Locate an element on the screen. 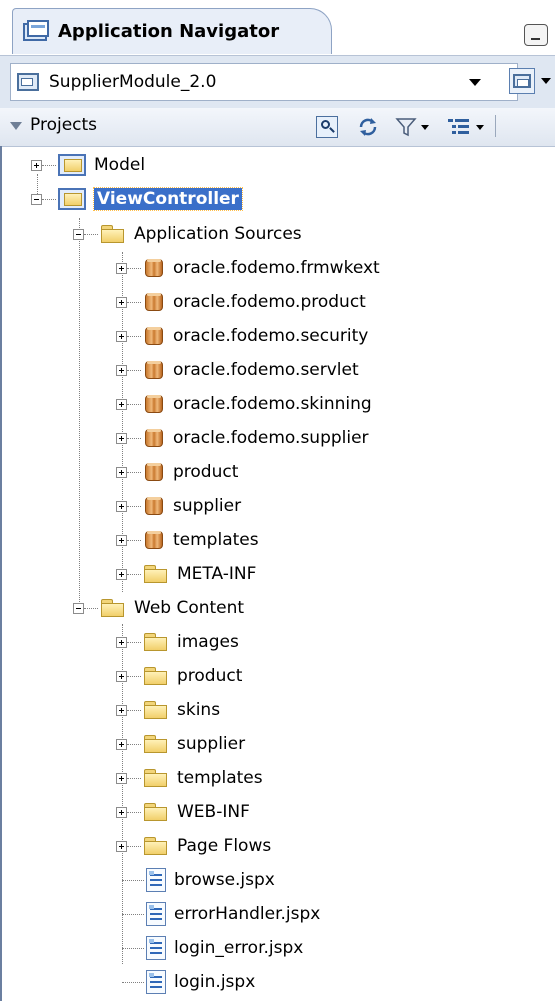  tree-node-folder: images is located at coordinates (177, 642).